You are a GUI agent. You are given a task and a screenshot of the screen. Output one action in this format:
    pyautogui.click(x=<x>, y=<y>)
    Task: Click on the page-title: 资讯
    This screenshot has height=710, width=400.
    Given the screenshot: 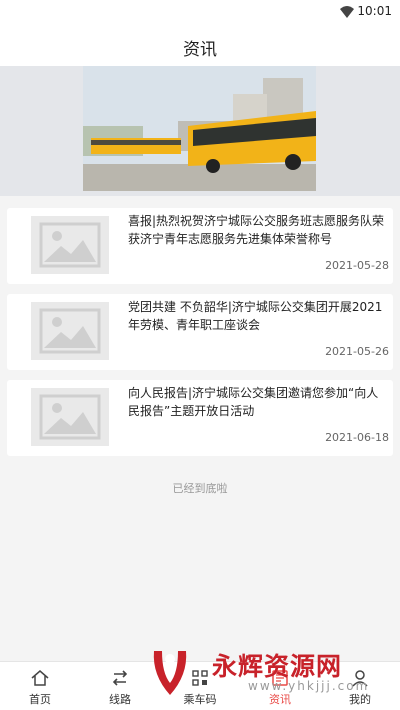 What is the action you would take?
    pyautogui.click(x=200, y=50)
    